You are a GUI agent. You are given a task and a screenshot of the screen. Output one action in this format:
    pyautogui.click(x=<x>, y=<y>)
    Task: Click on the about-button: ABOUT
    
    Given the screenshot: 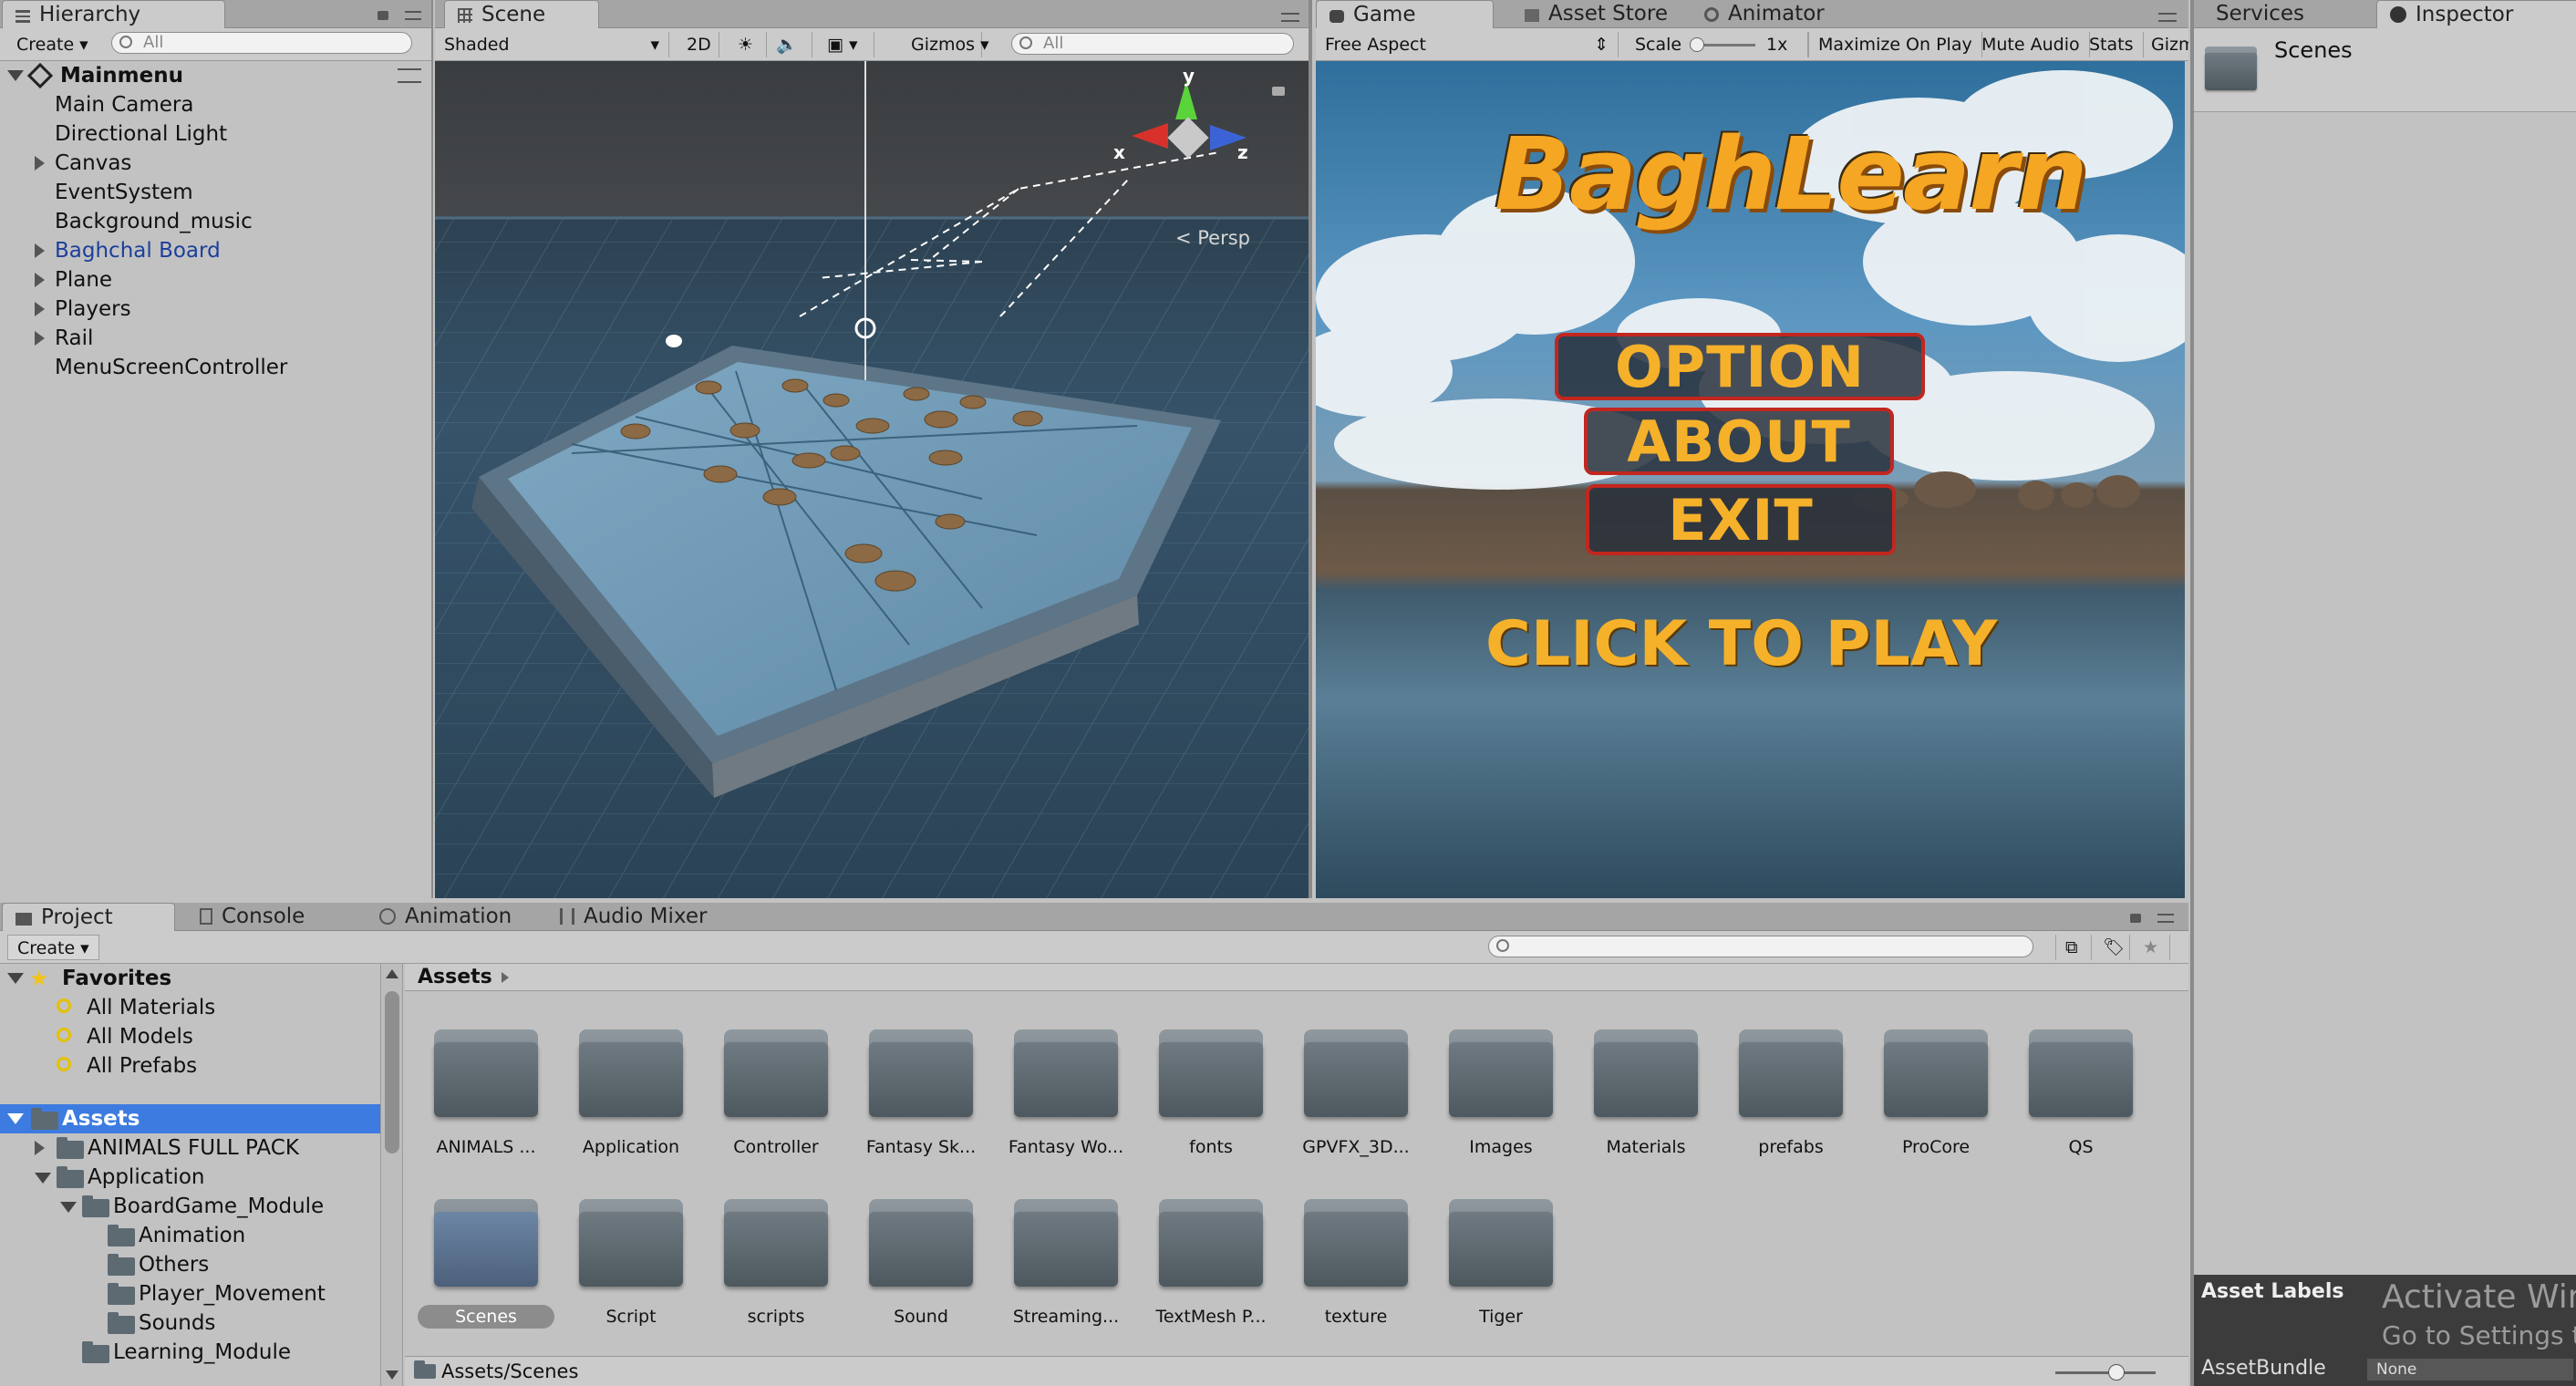 What is the action you would take?
    pyautogui.click(x=1739, y=441)
    